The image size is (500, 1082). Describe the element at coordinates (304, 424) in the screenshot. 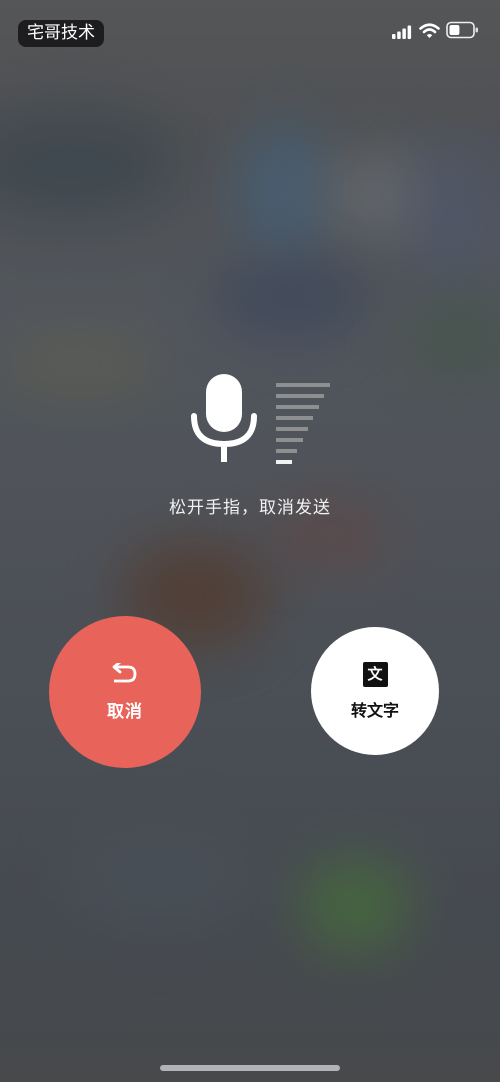

I see `volume-level-icon` at that location.